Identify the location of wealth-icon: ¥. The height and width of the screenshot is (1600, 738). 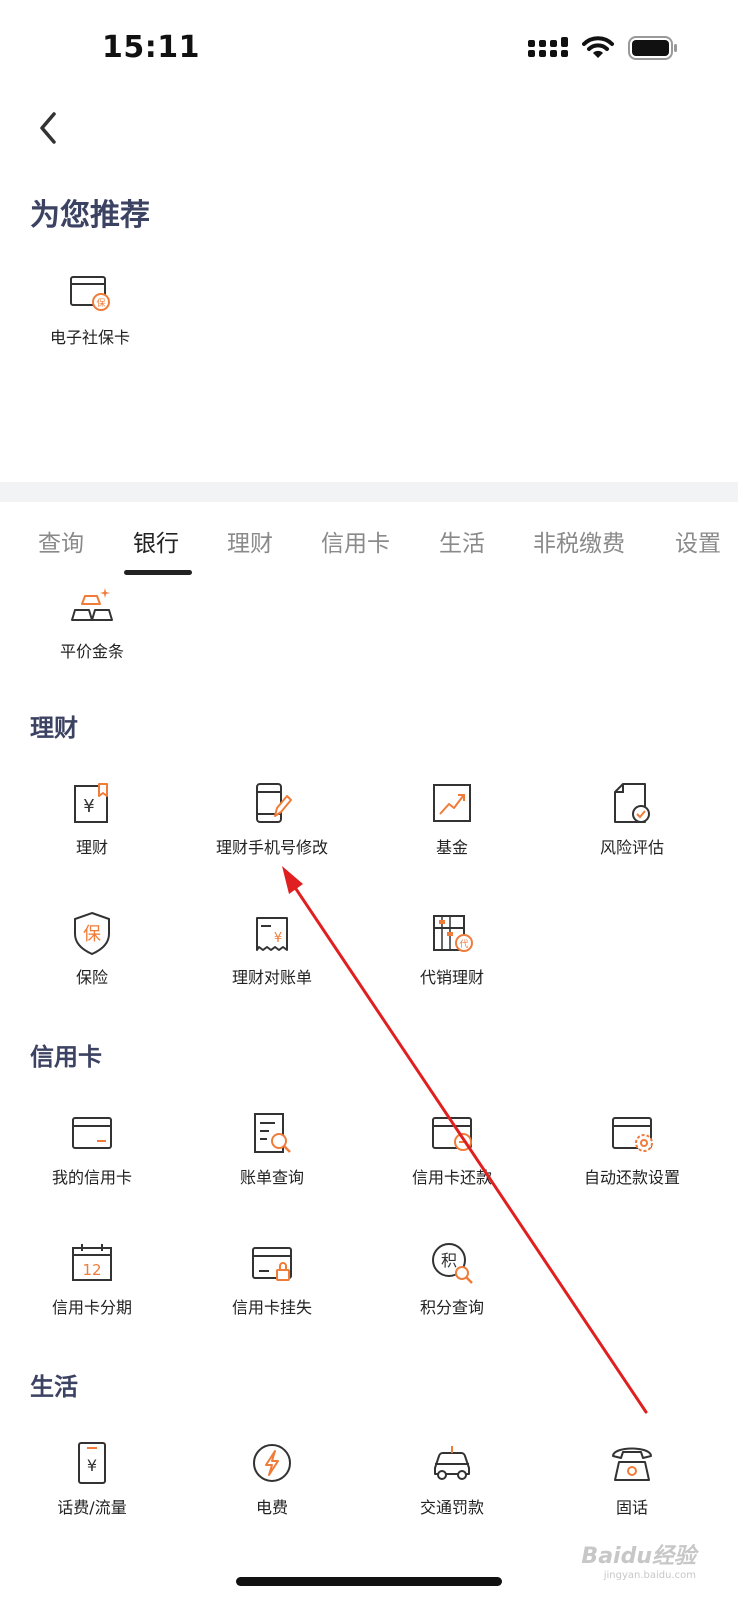
(91, 803).